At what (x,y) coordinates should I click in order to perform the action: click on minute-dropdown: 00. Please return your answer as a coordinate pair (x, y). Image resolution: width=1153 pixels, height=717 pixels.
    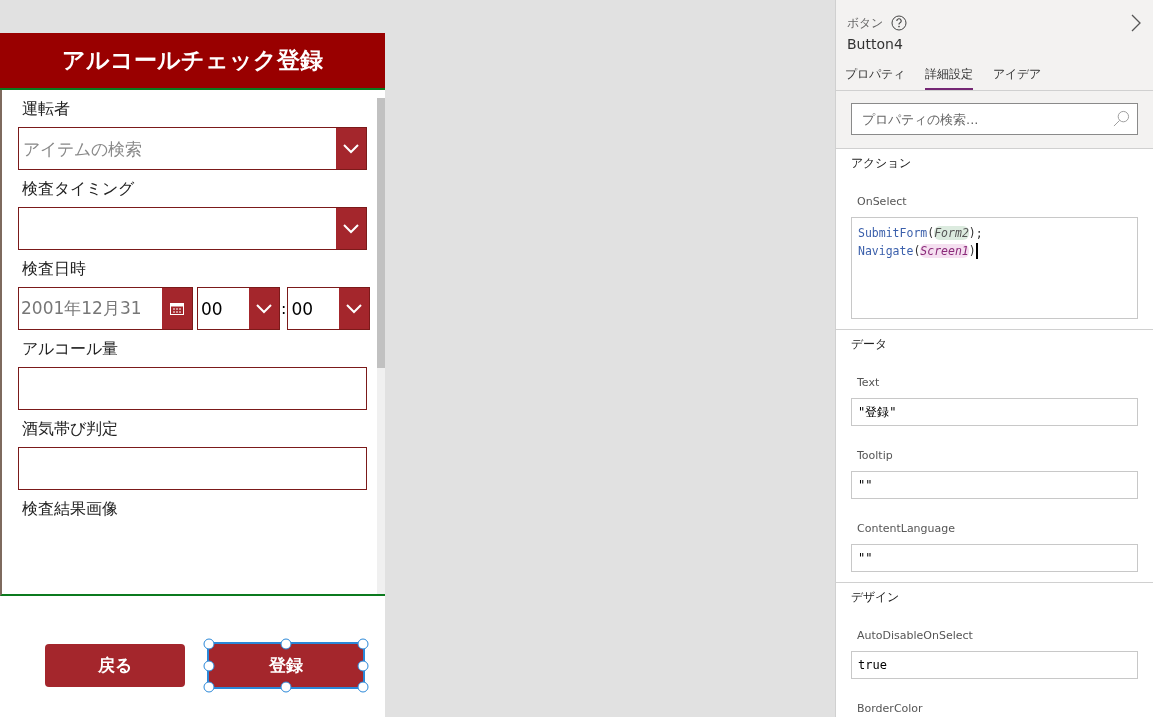
    Looking at the image, I should click on (329, 308).